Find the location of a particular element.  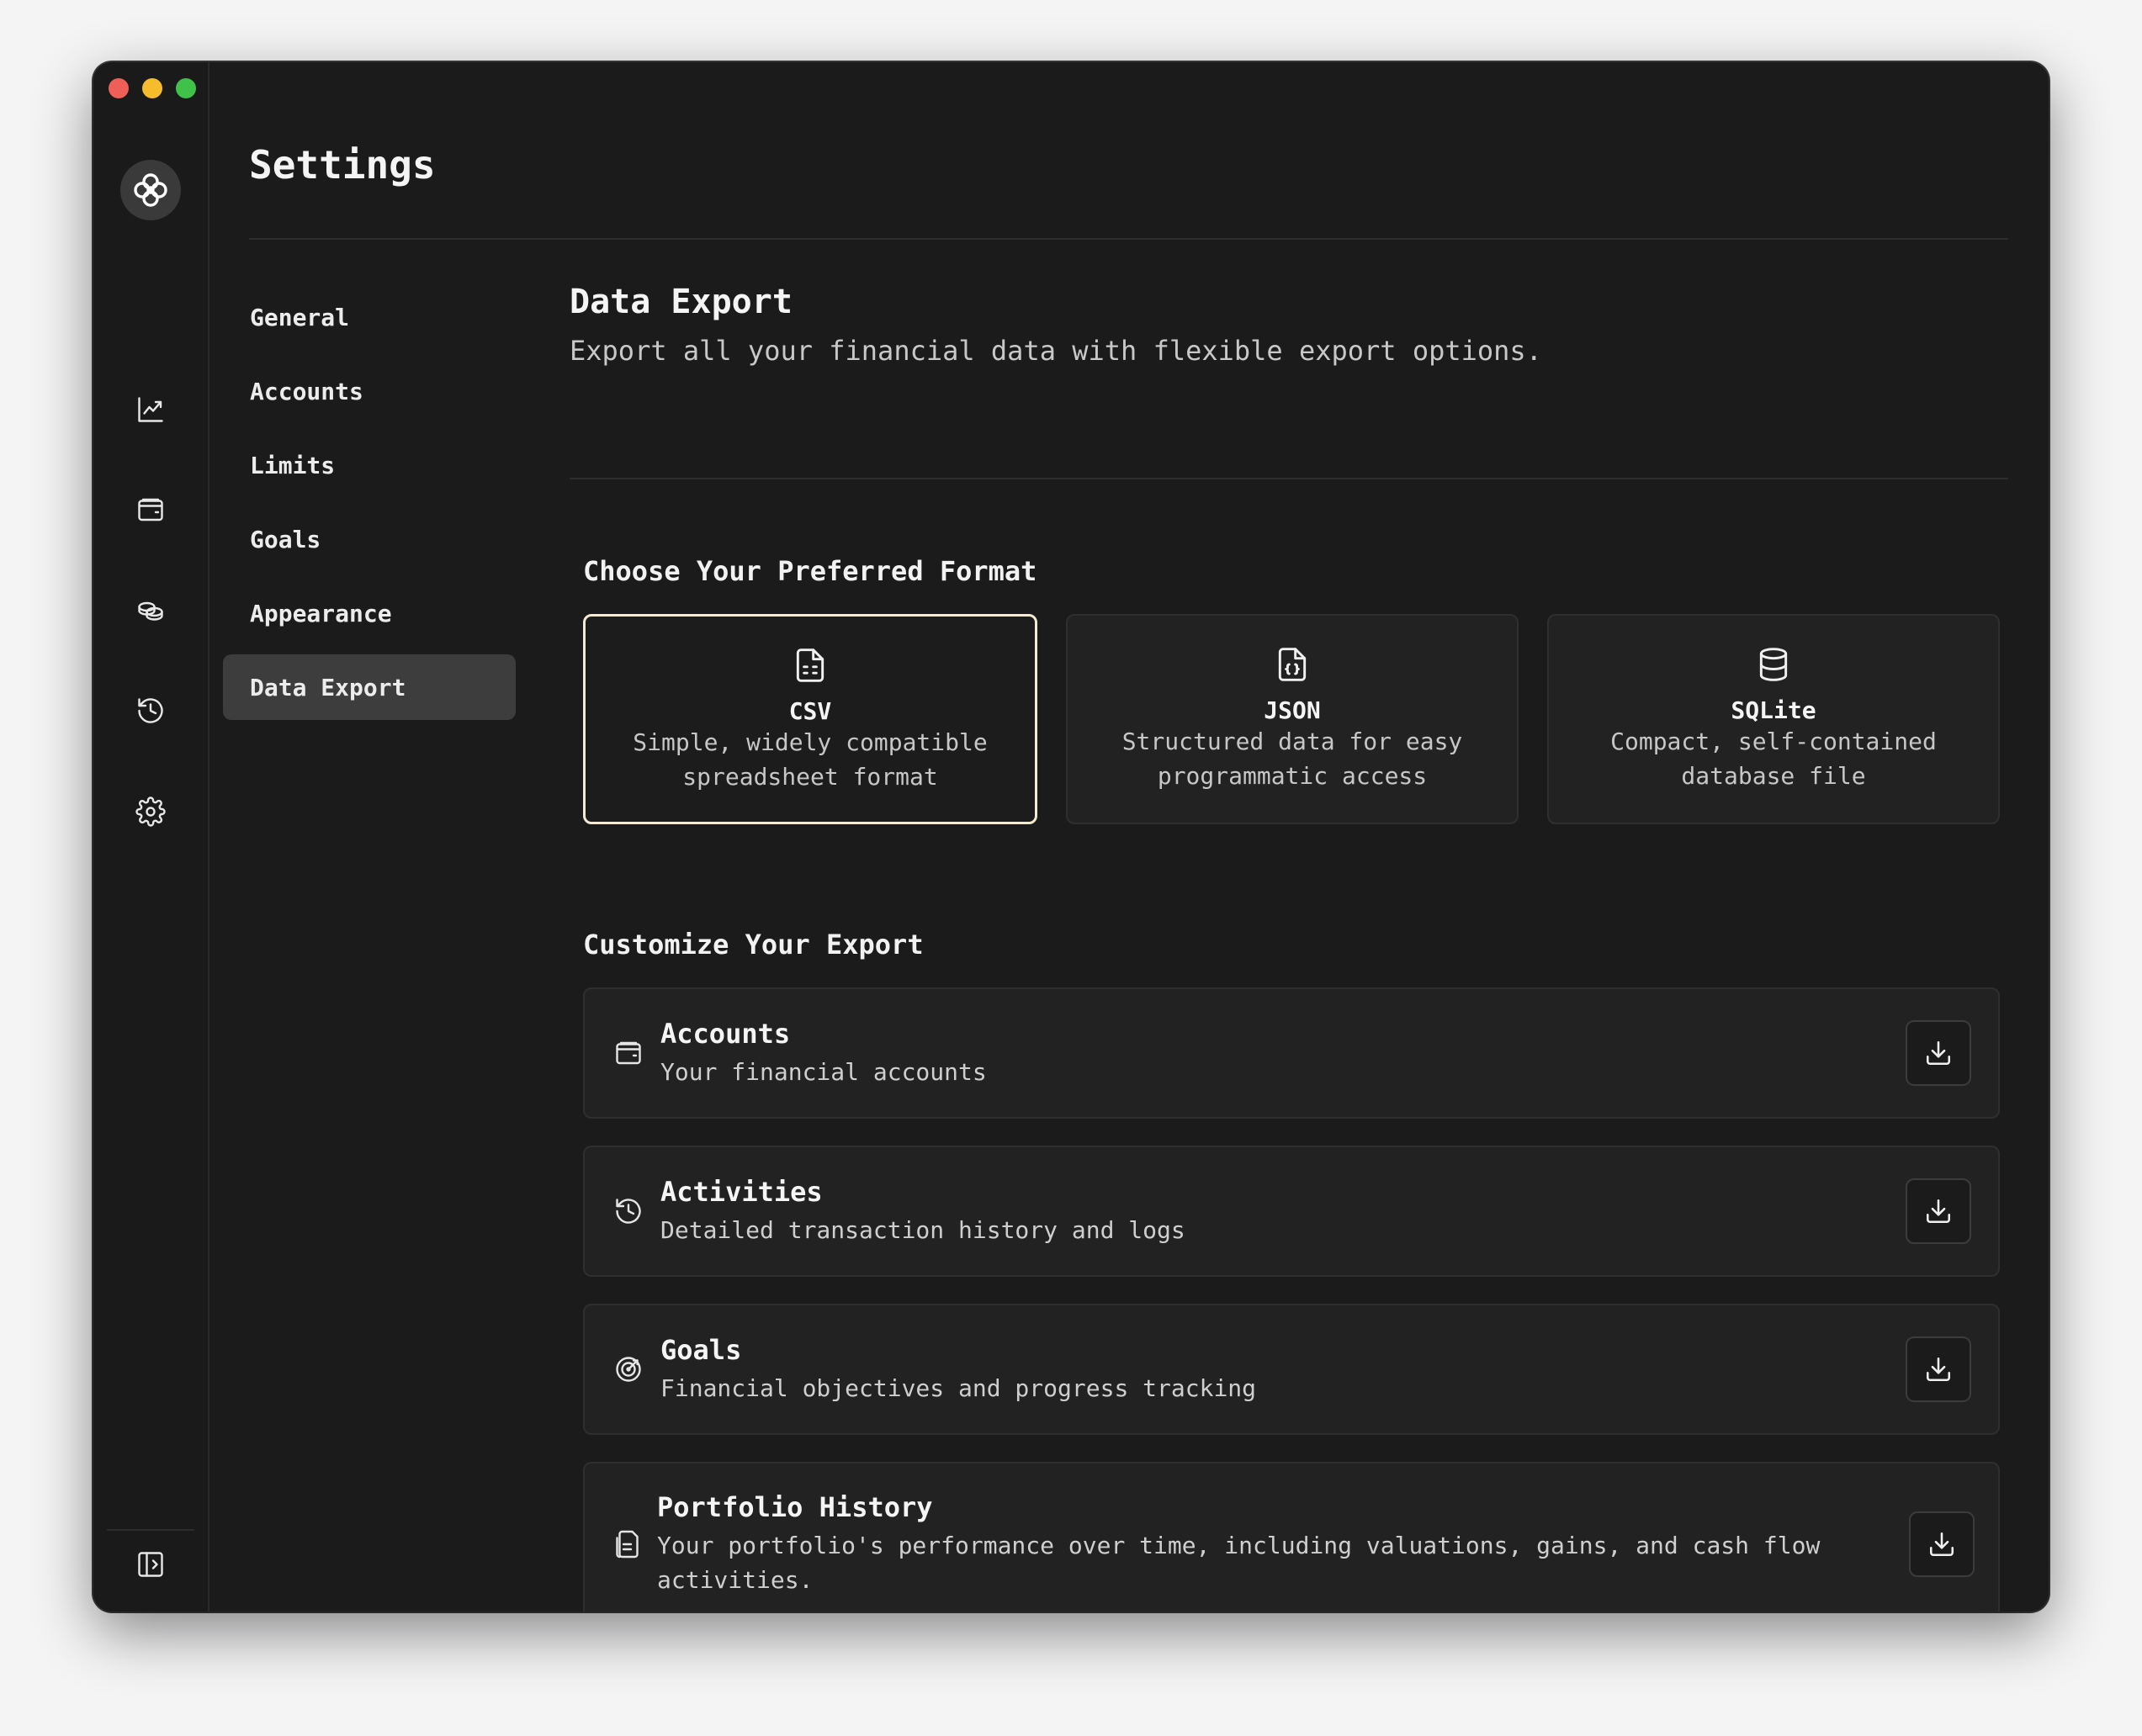

close-window-button is located at coordinates (119, 88).